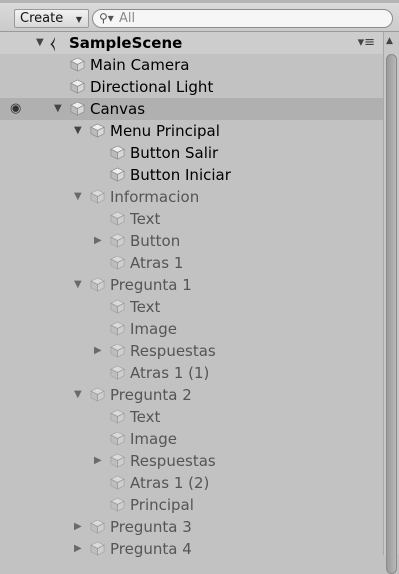  Describe the element at coordinates (165, 131) in the screenshot. I see `hierarchy-item-label: Menu Principal` at that location.